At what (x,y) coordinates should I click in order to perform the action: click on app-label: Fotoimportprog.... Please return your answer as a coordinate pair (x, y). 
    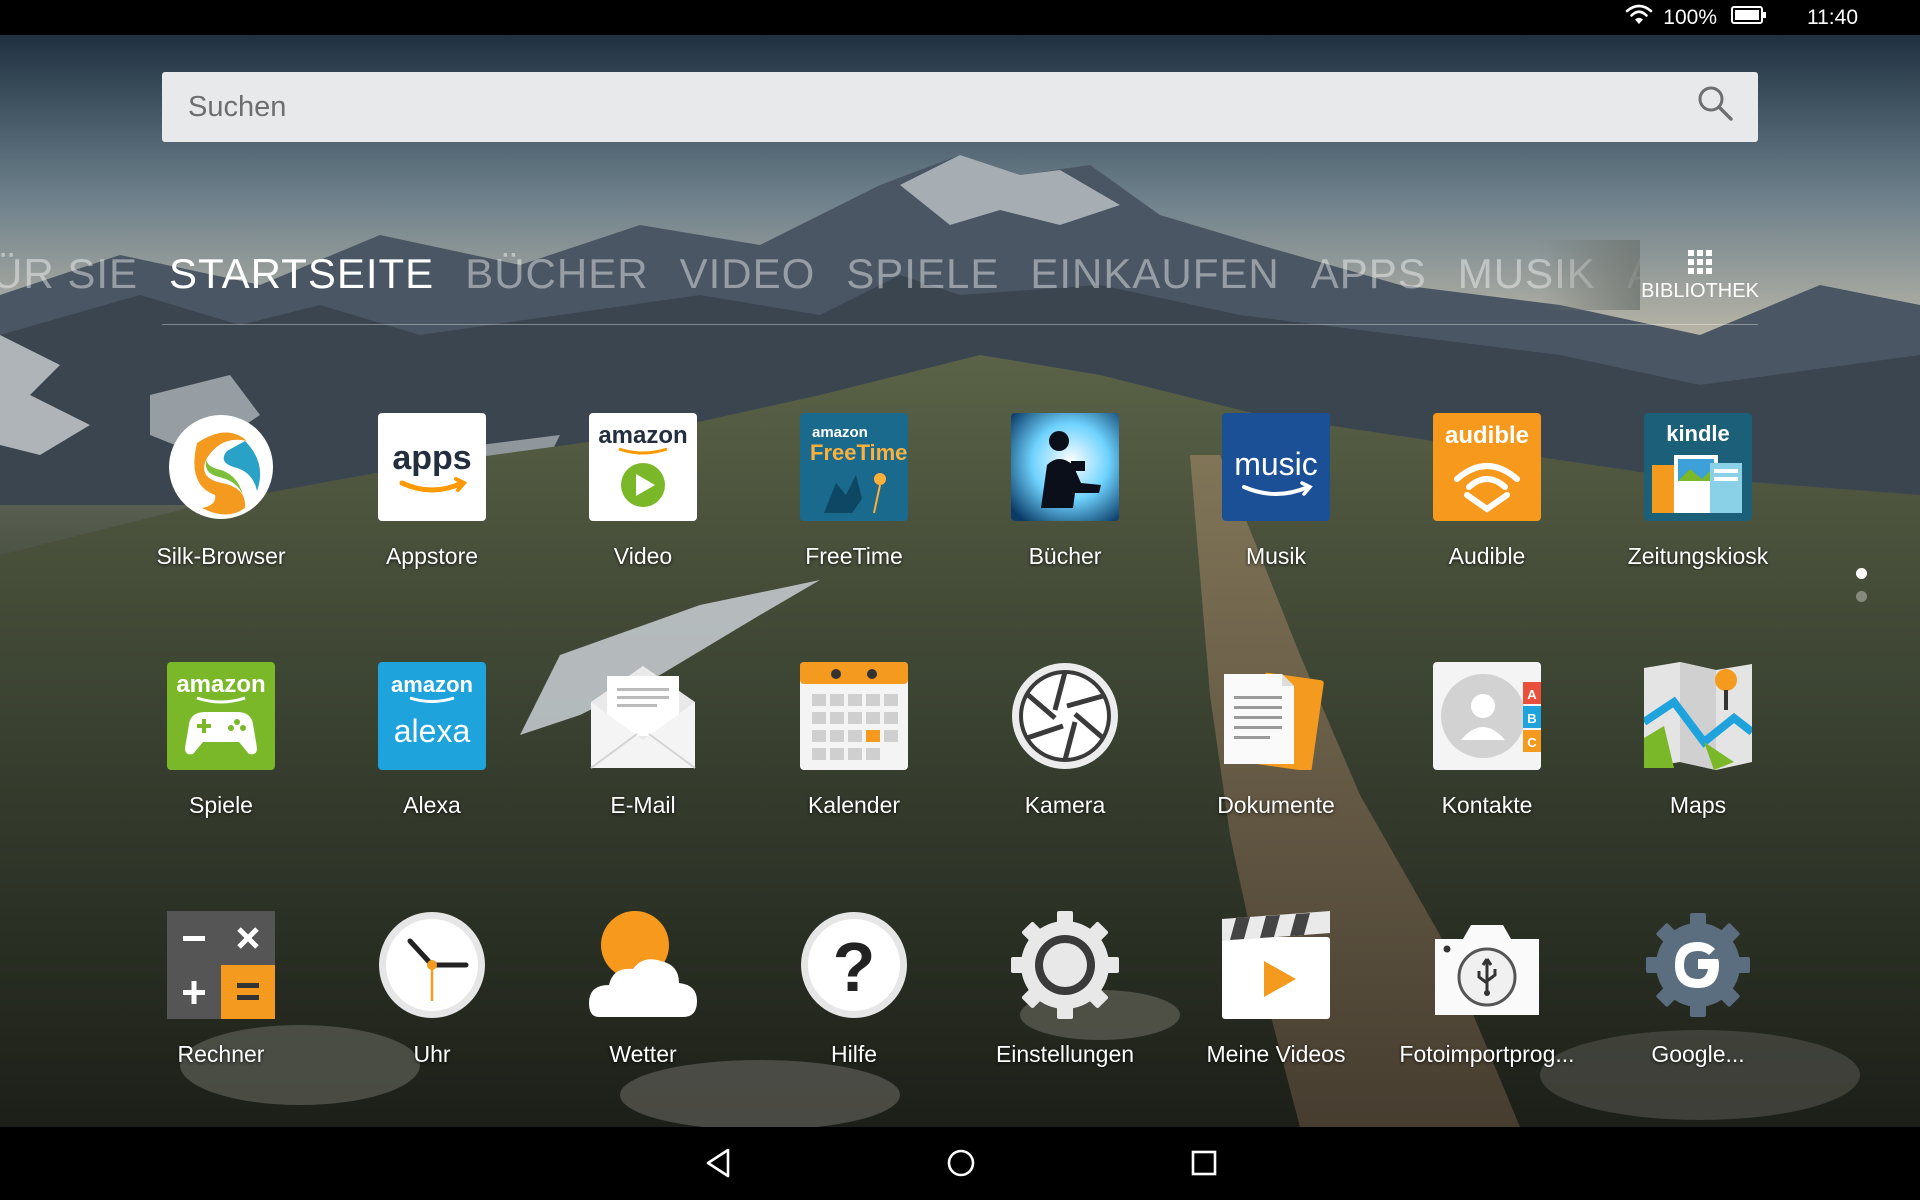
    Looking at the image, I should click on (1487, 1054).